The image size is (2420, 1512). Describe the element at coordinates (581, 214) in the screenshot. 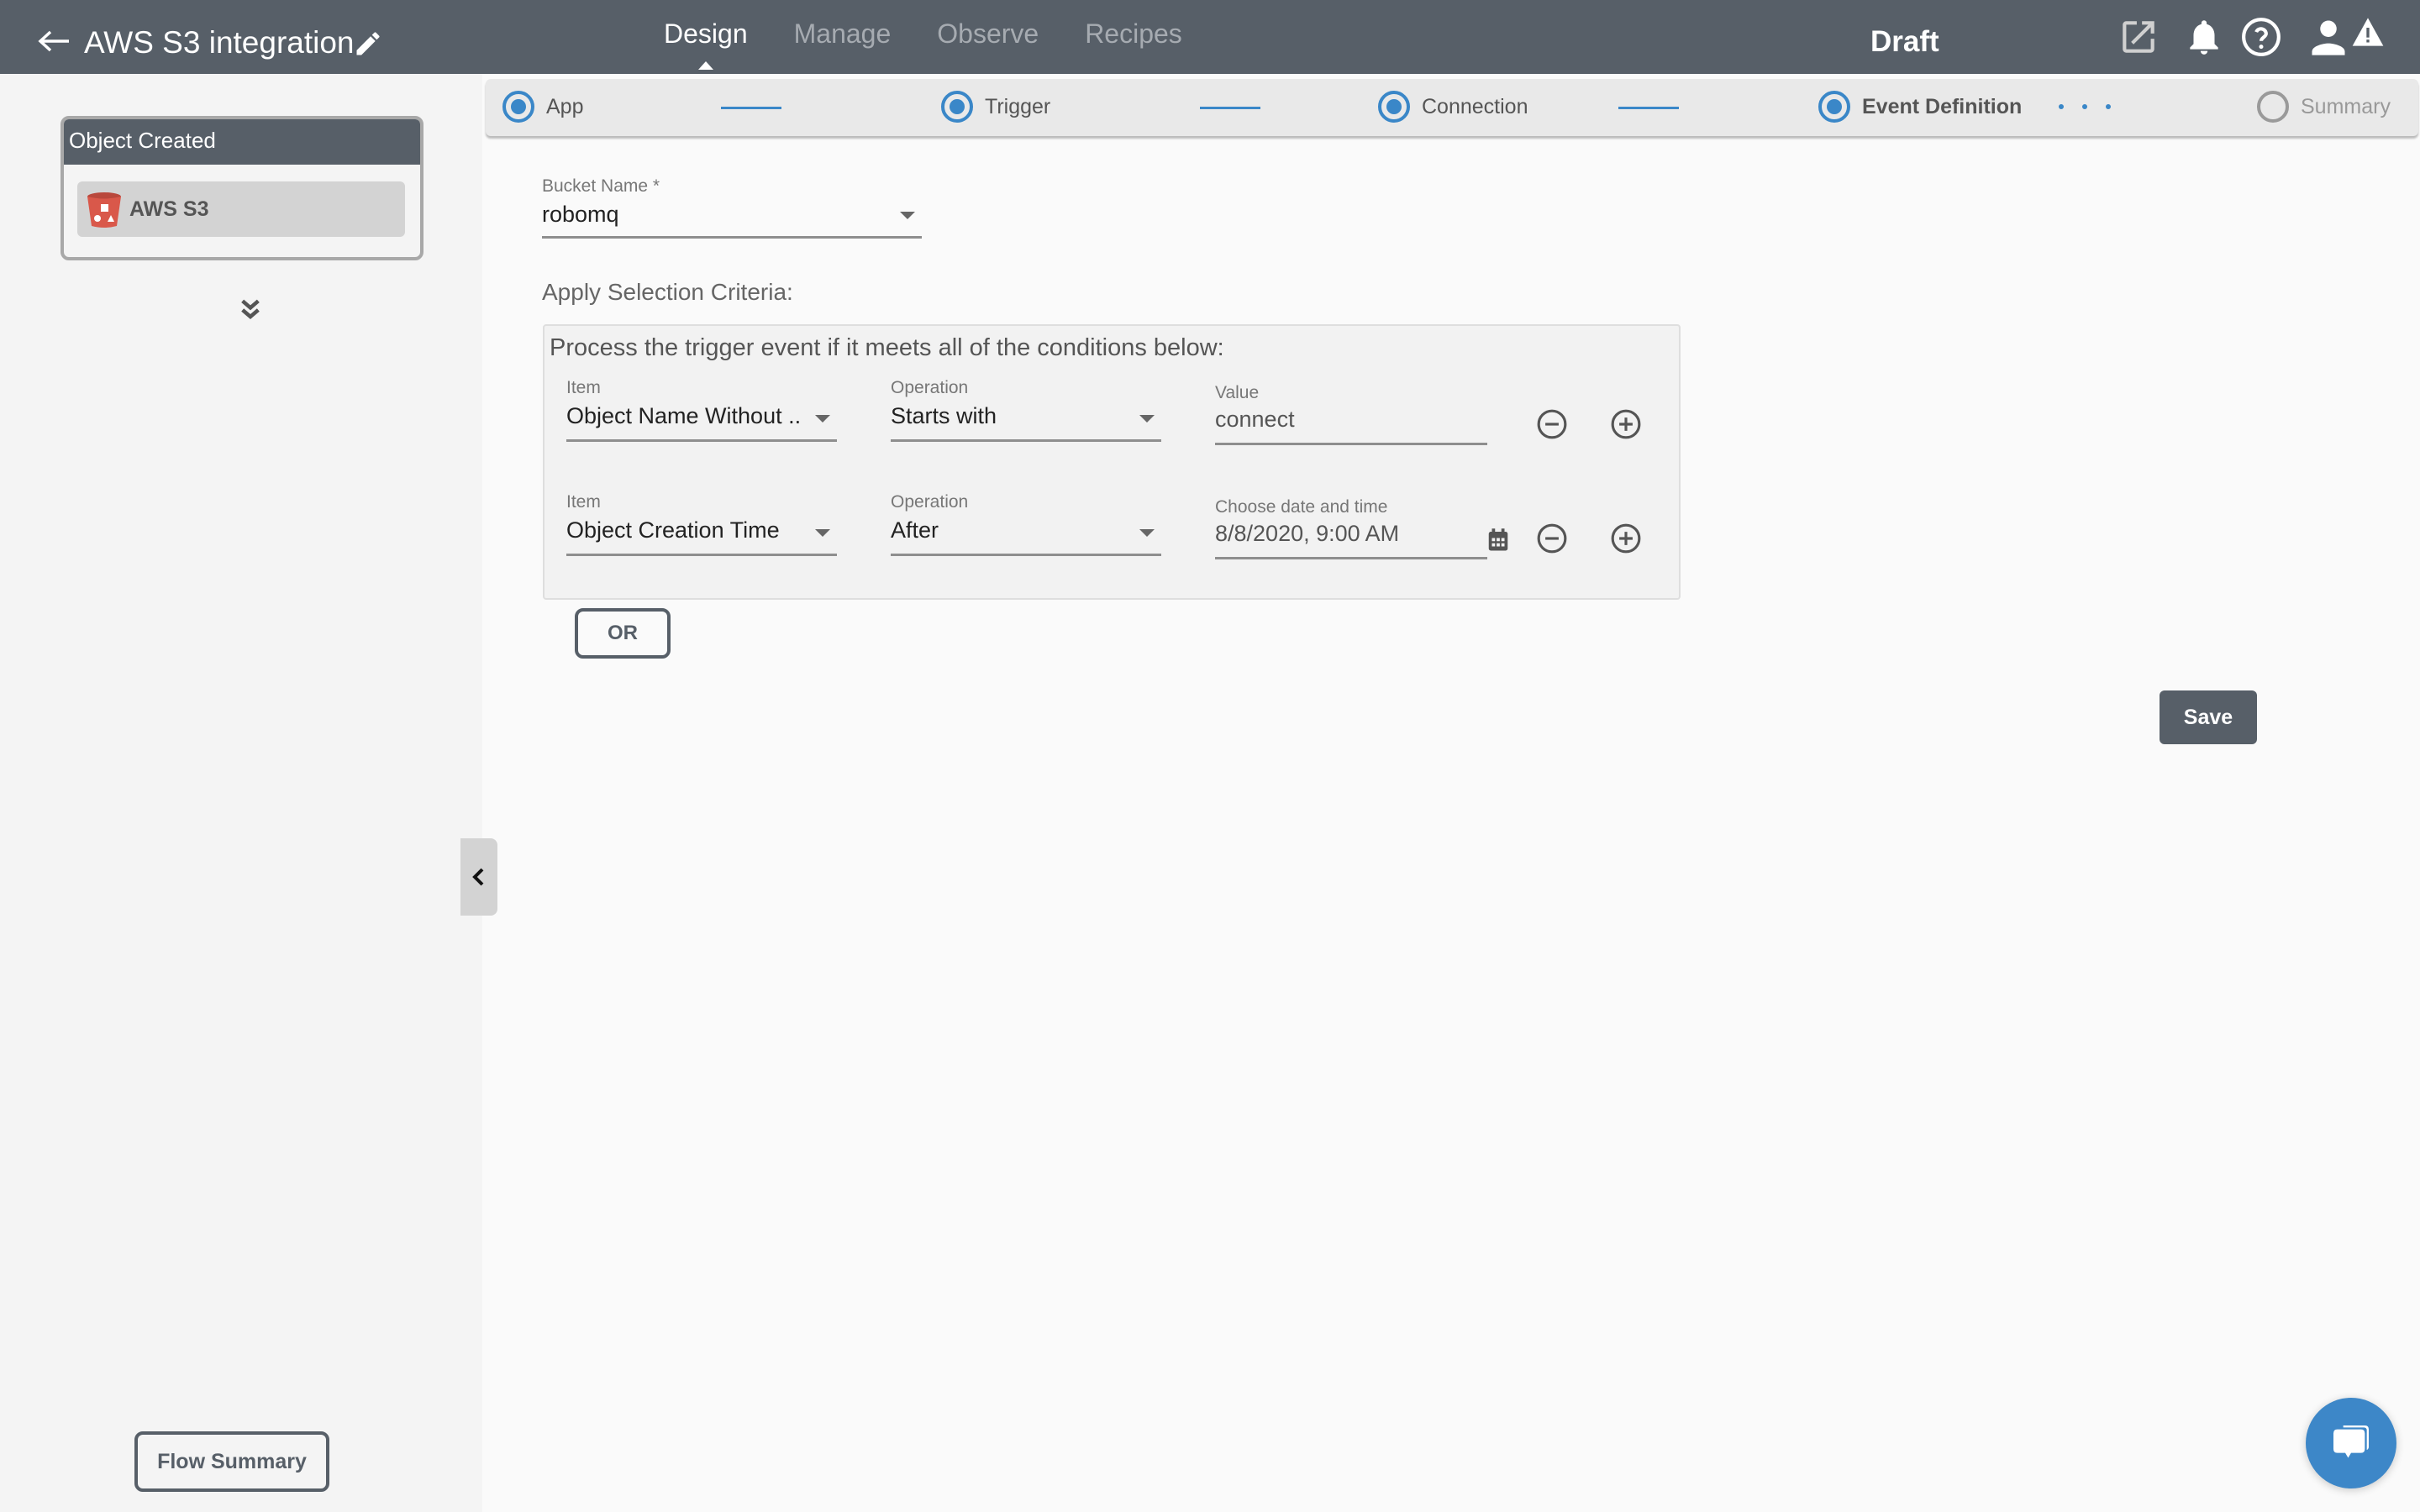

I see `bucket-name-value: robomq` at that location.